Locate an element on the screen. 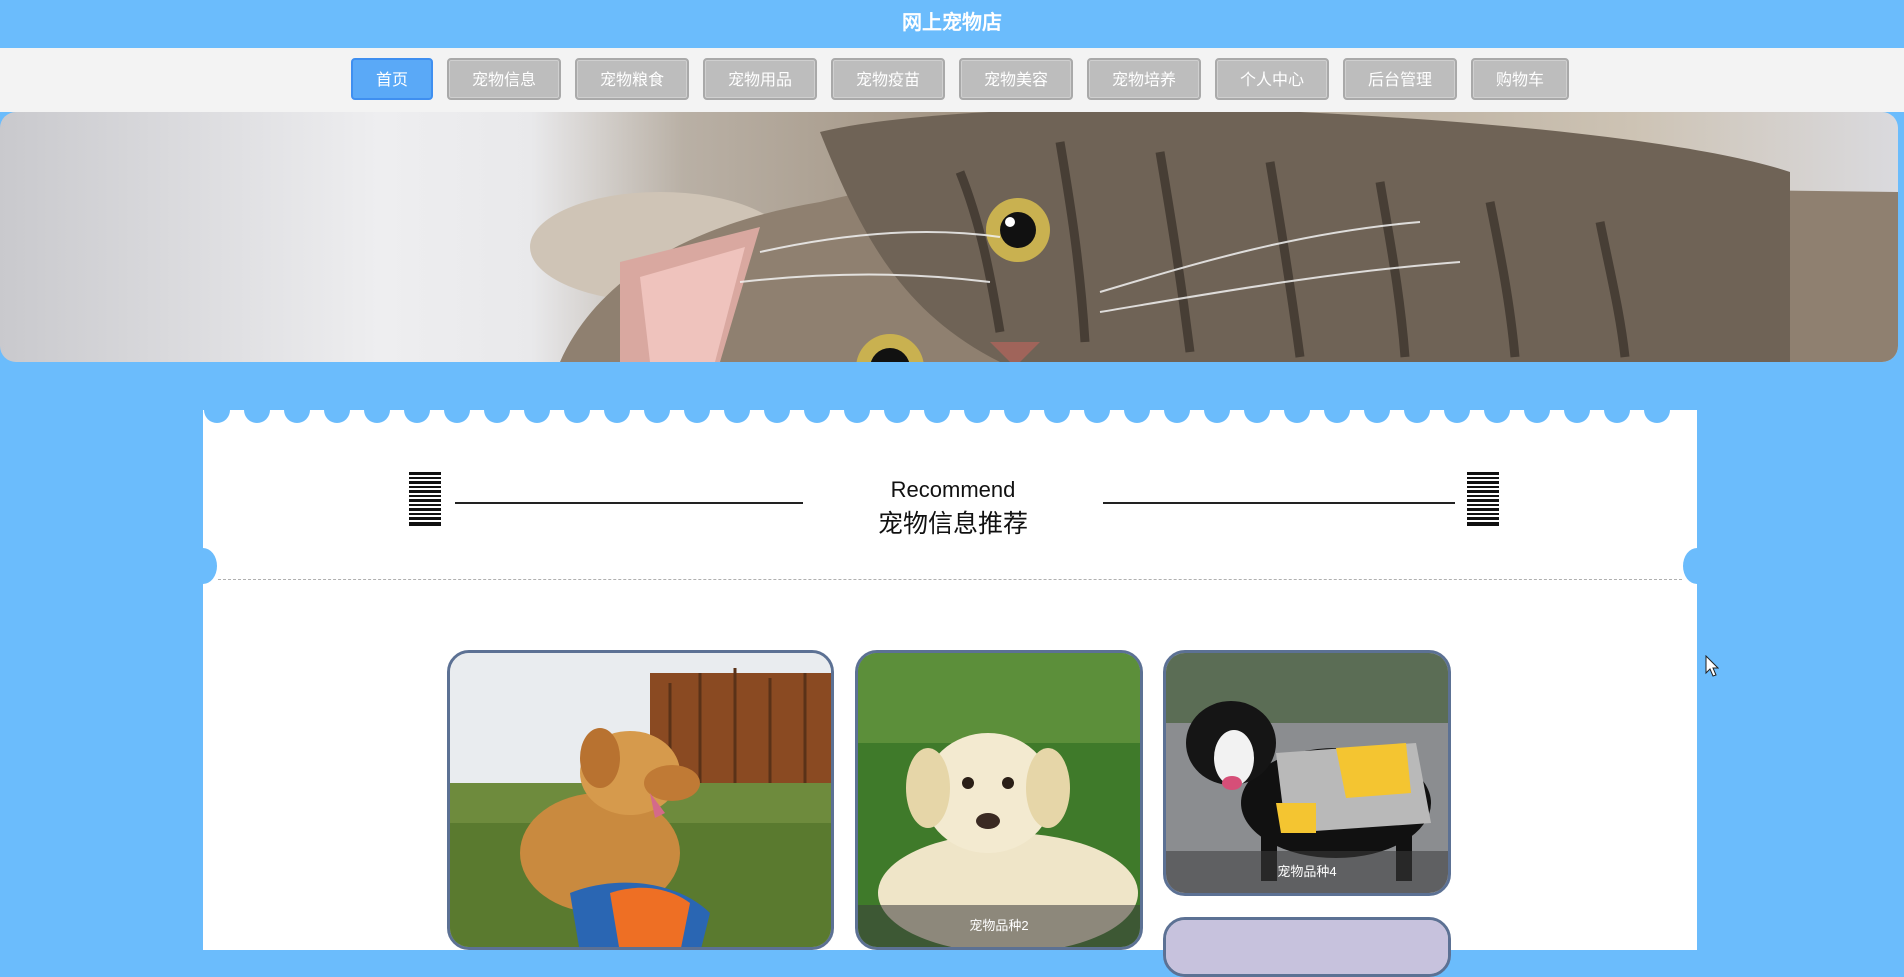  nav-item-pet-vaccine: 宠物疫苗 is located at coordinates (888, 79).